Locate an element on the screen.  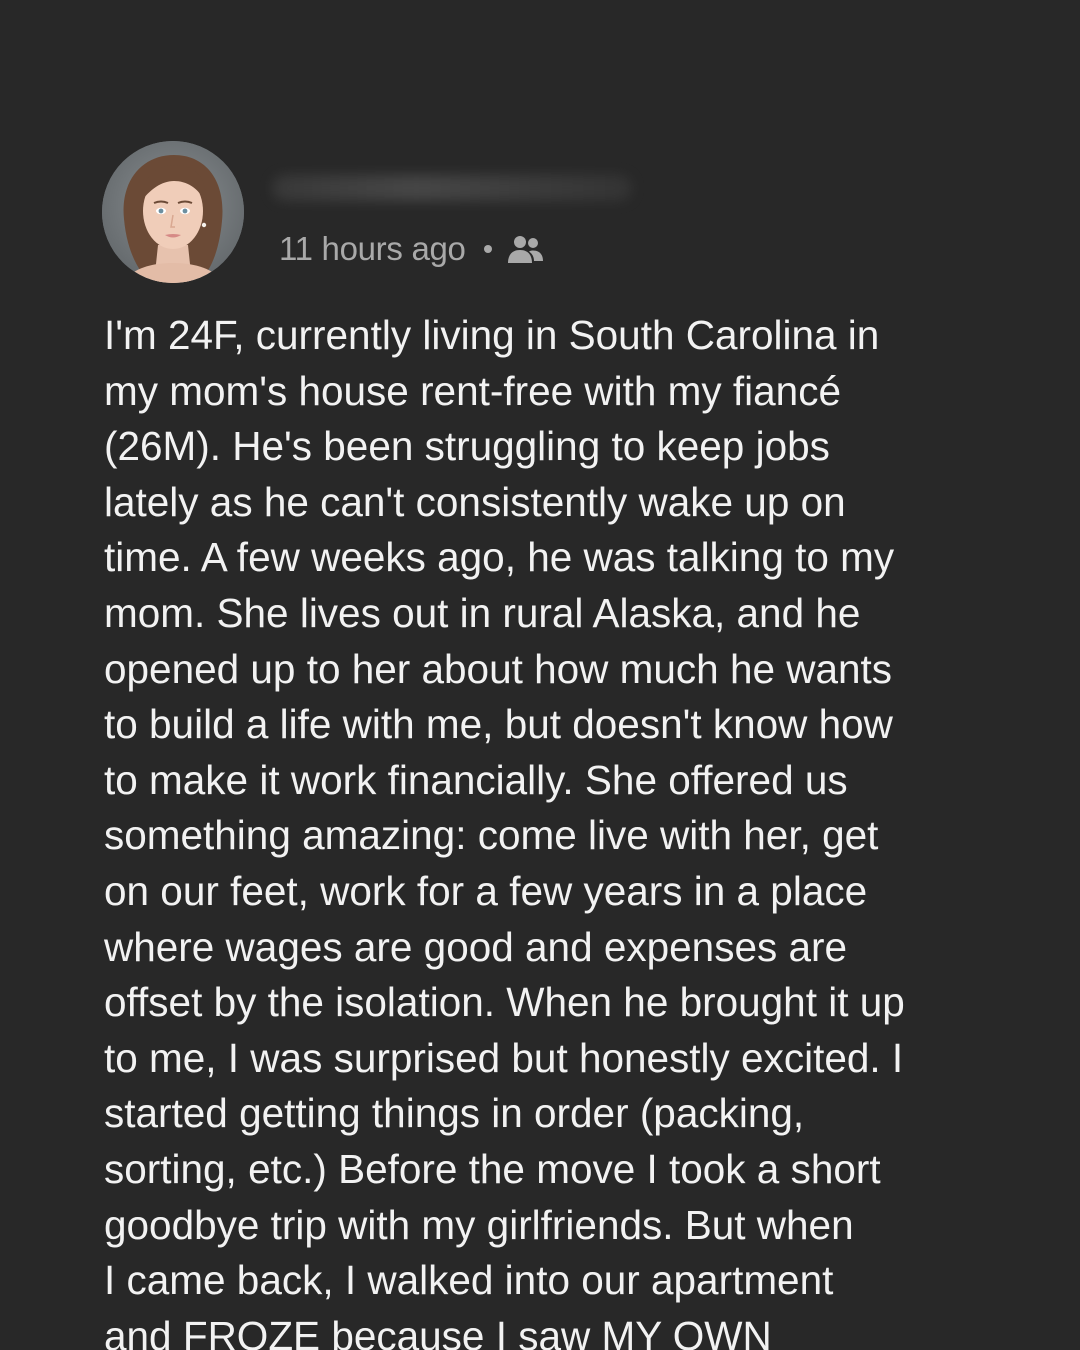
post-meta: 11 hours ago is located at coordinates (412, 249).